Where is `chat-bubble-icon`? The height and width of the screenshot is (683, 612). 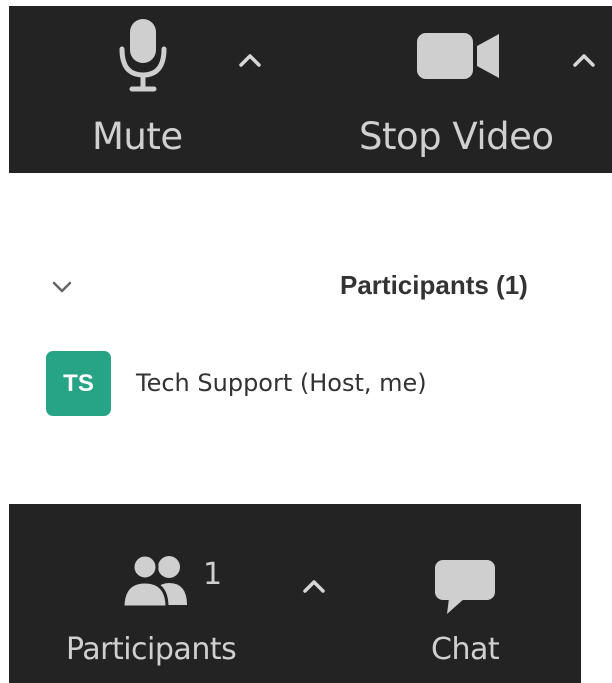 chat-bubble-icon is located at coordinates (465, 587).